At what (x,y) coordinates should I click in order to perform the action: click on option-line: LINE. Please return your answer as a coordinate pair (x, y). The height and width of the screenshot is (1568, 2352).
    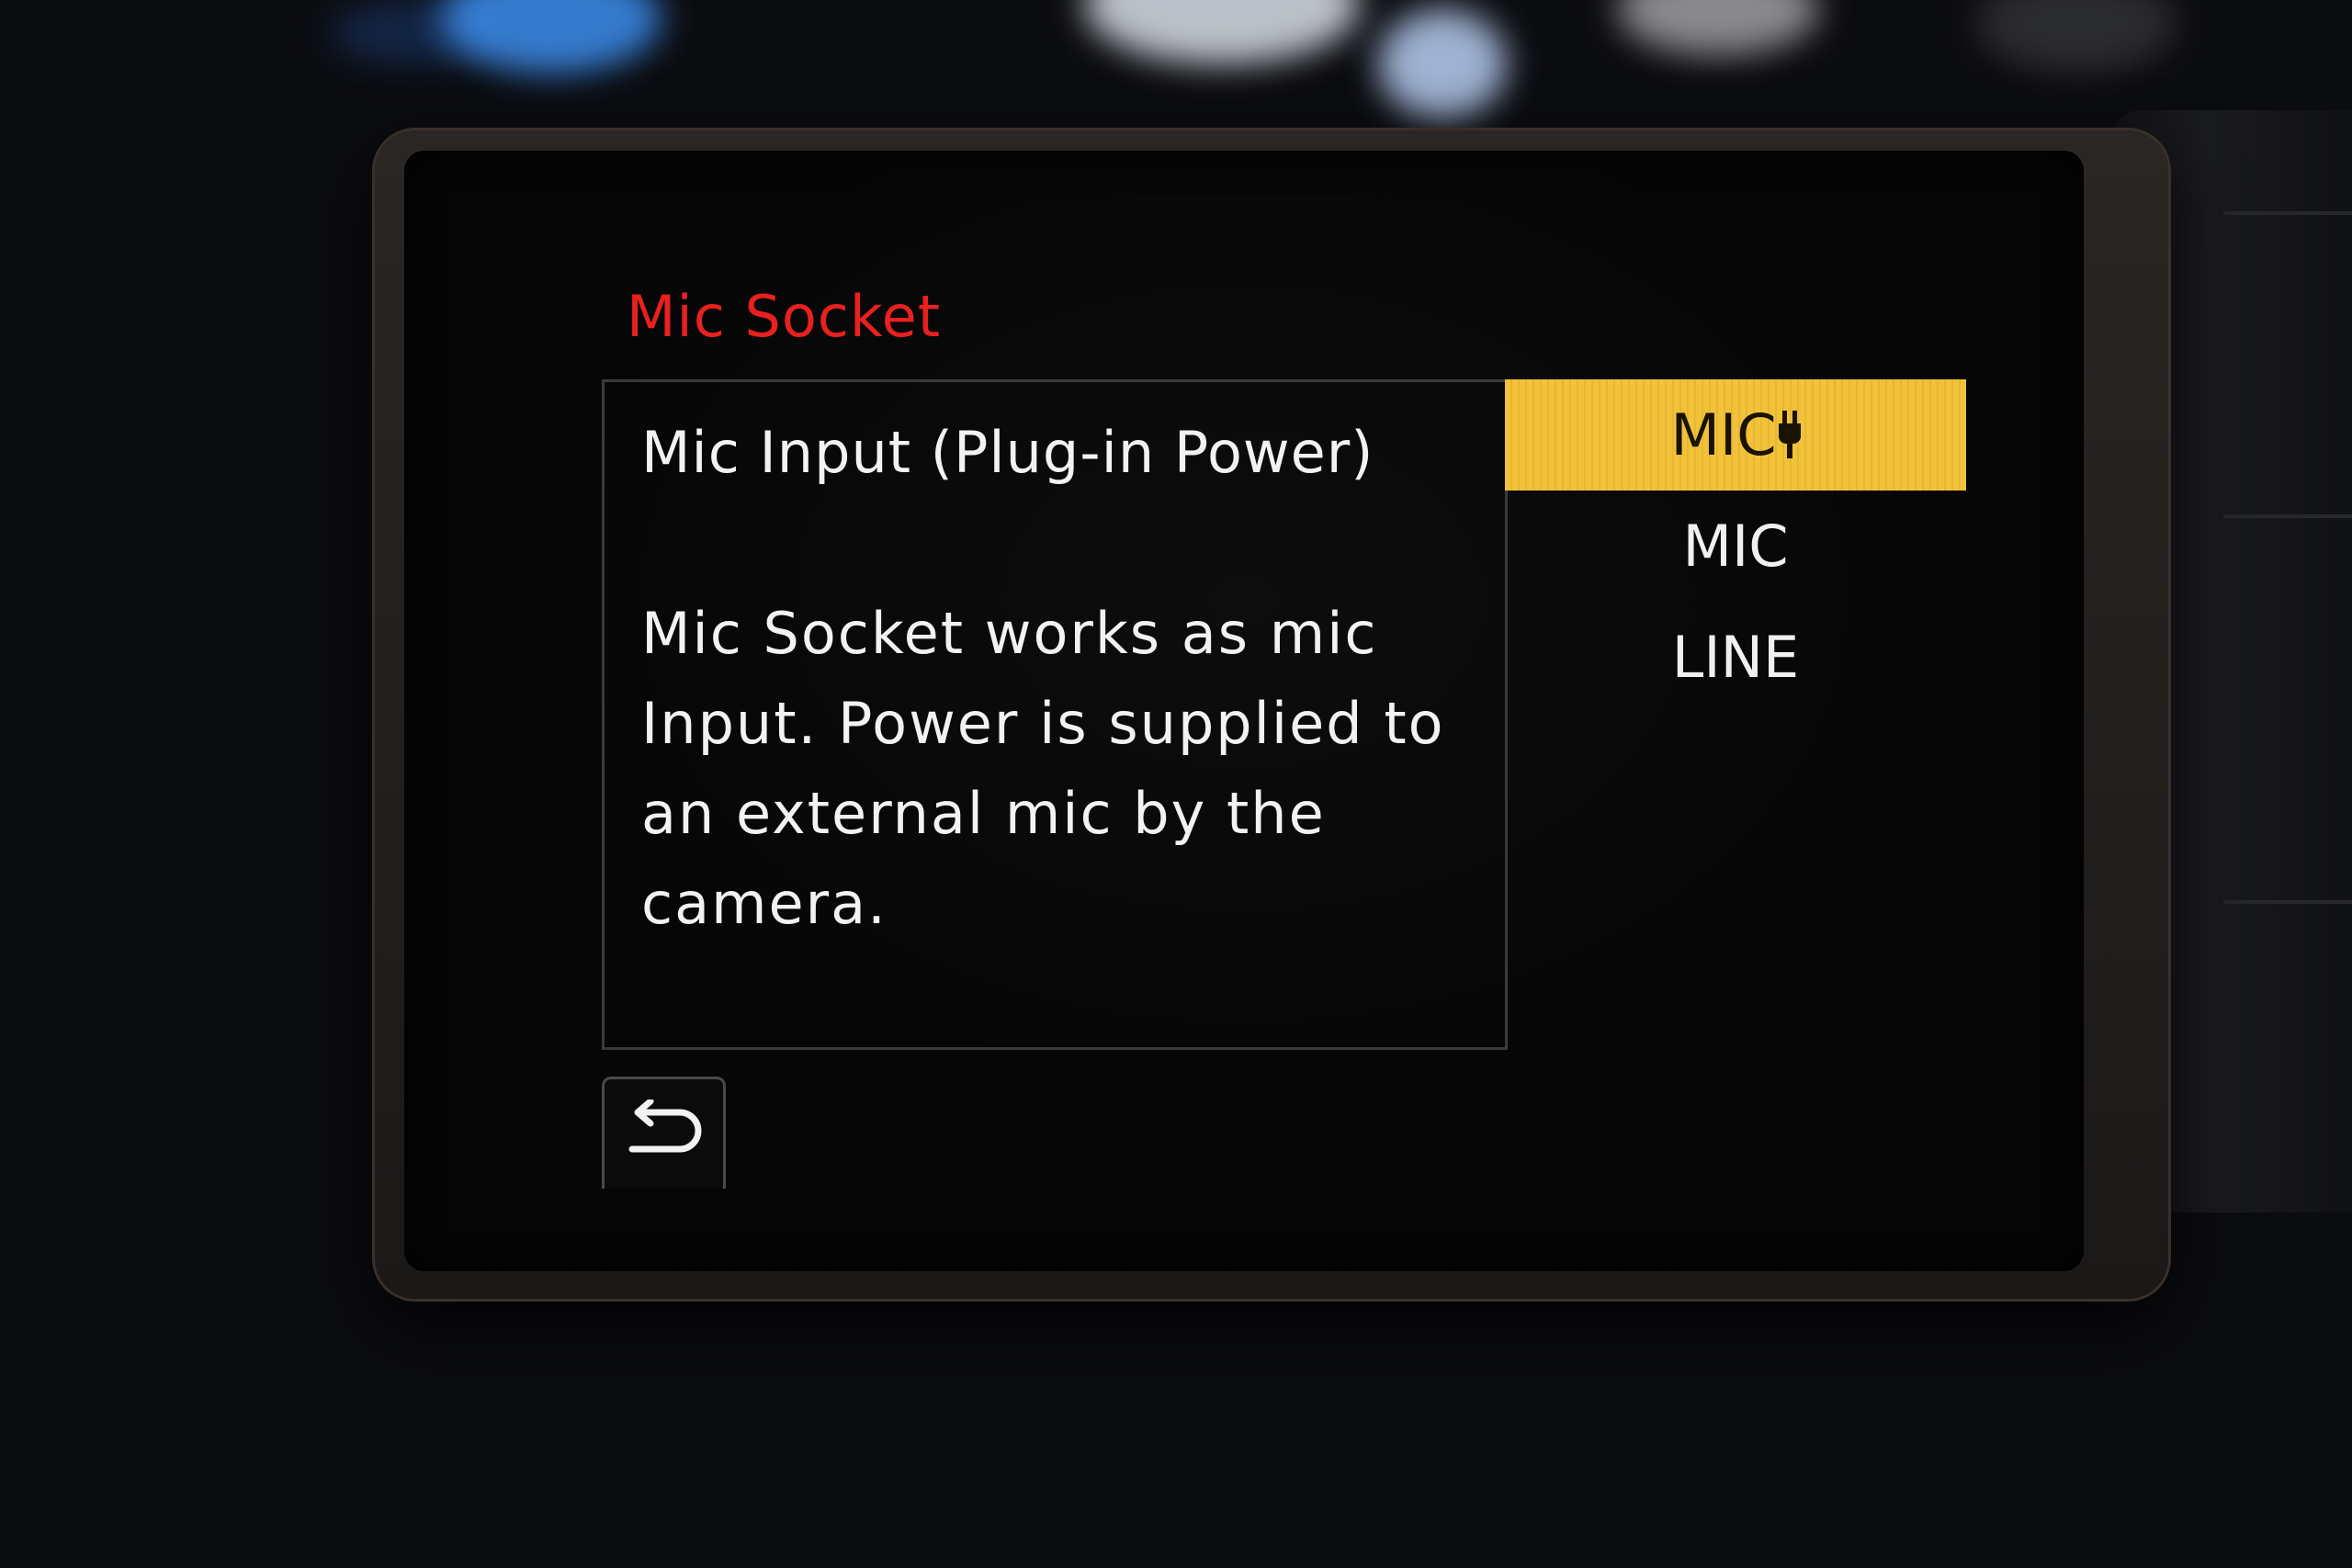
    Looking at the image, I should click on (1736, 657).